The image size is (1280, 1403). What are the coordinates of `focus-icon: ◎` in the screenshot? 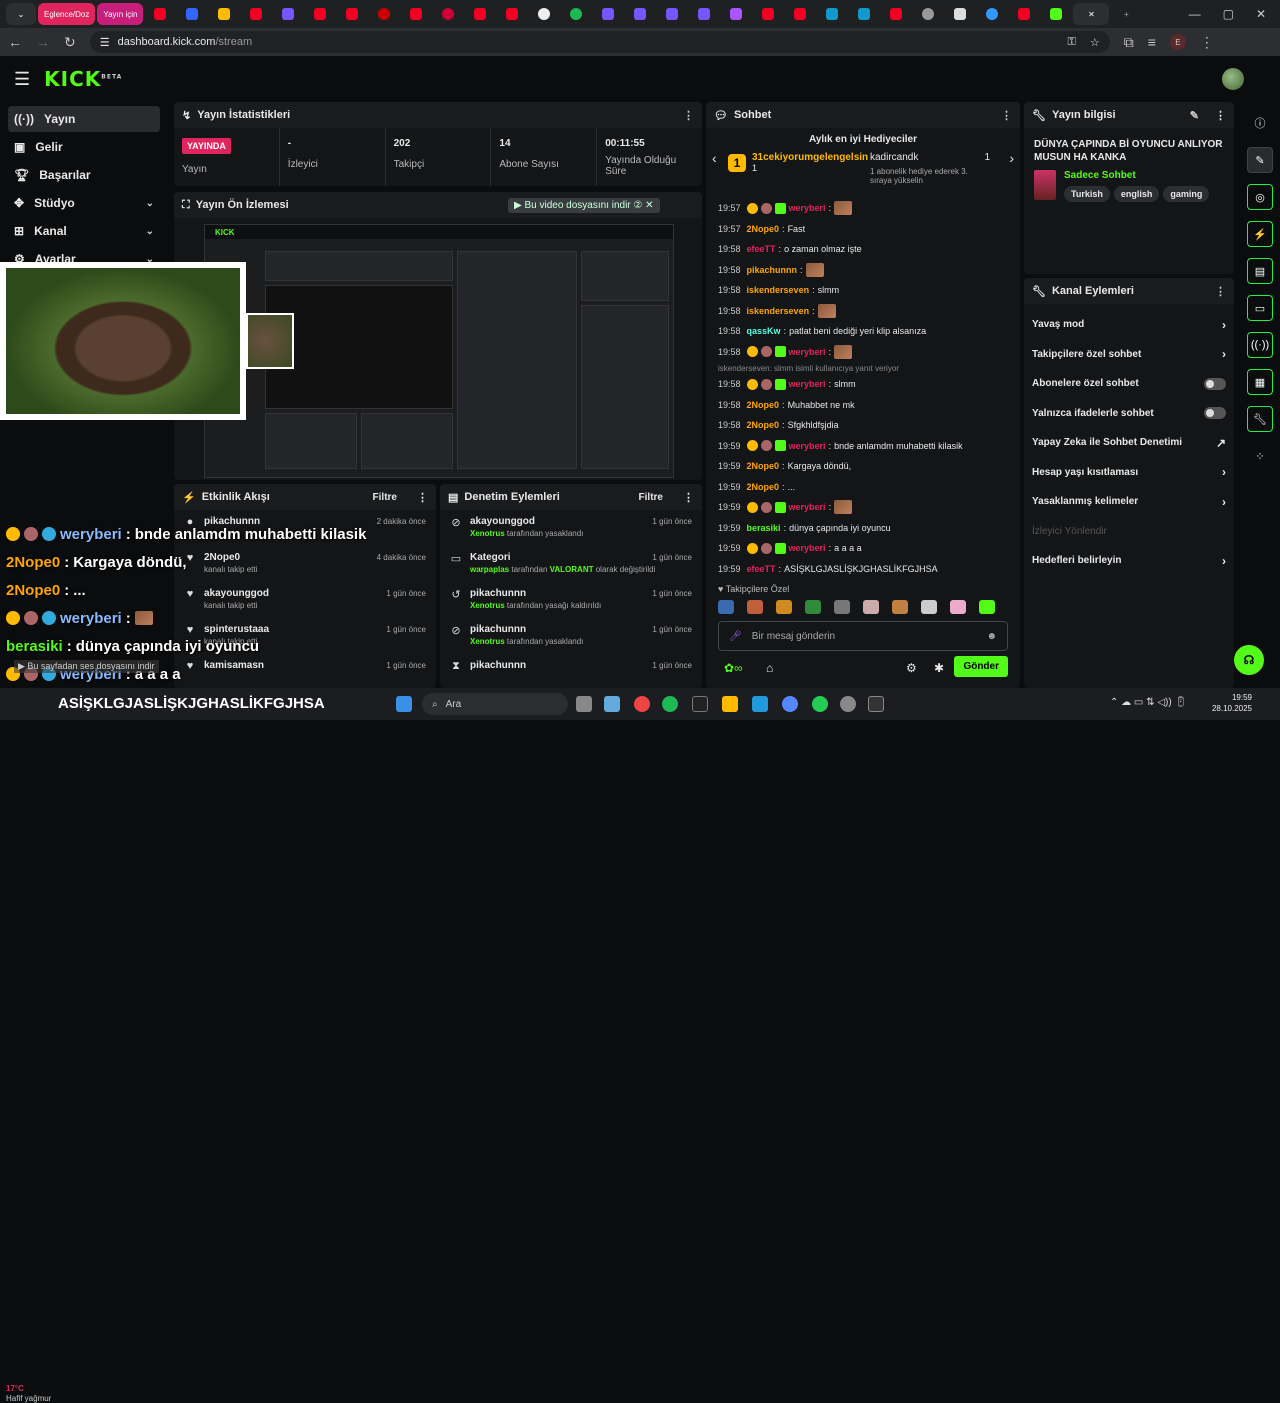 It's located at (1260, 197).